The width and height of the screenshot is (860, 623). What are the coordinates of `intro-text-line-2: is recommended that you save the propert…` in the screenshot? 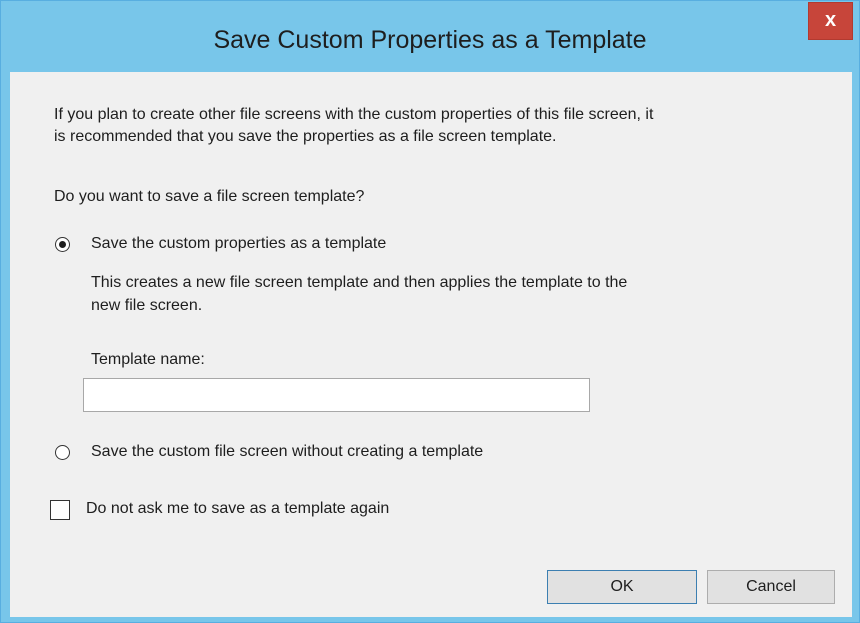 It's located at (305, 136).